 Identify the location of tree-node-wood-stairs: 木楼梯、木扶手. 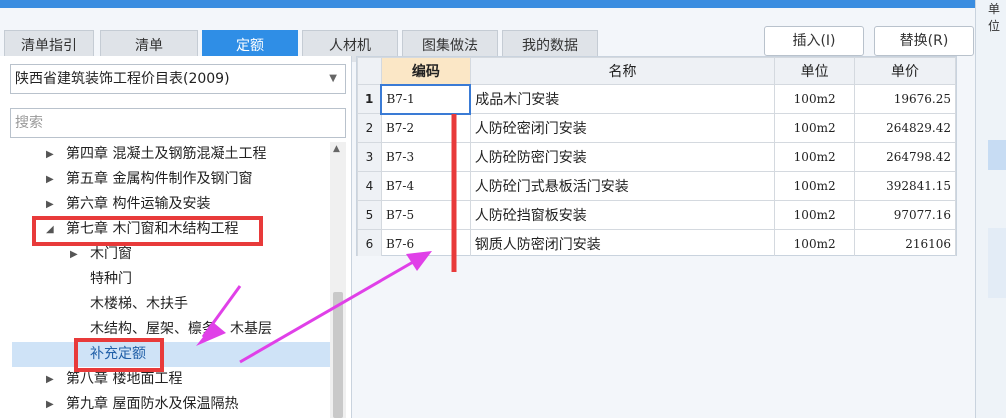
(165, 304).